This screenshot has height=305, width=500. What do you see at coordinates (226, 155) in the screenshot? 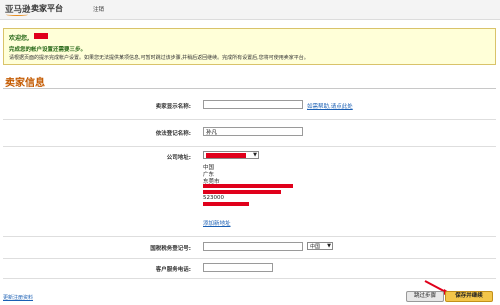
I see `redacted-address-option` at bounding box center [226, 155].